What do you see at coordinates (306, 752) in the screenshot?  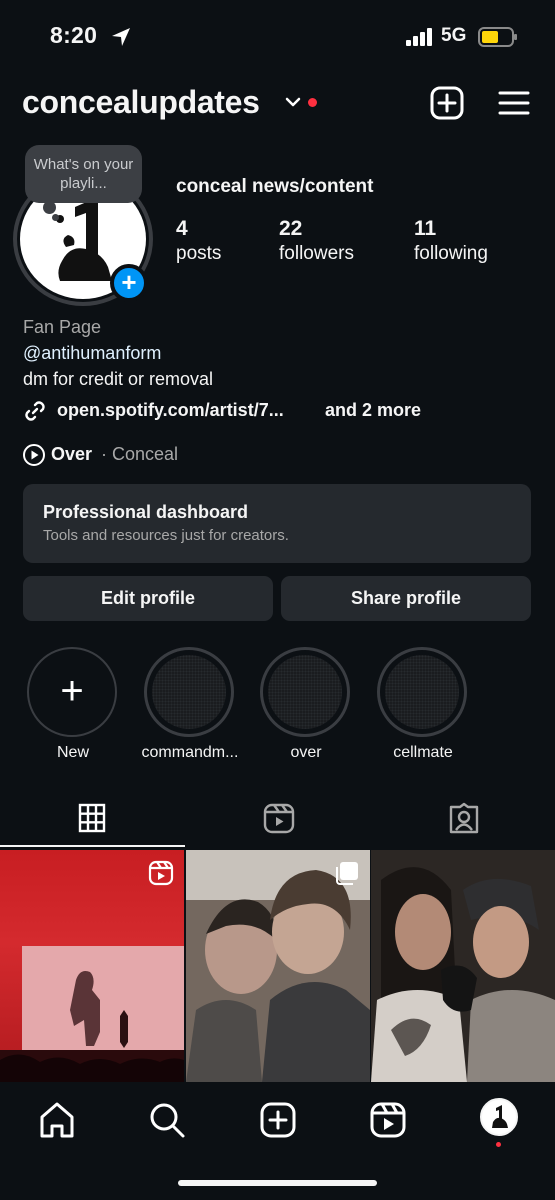 I see `highlight-label: over` at bounding box center [306, 752].